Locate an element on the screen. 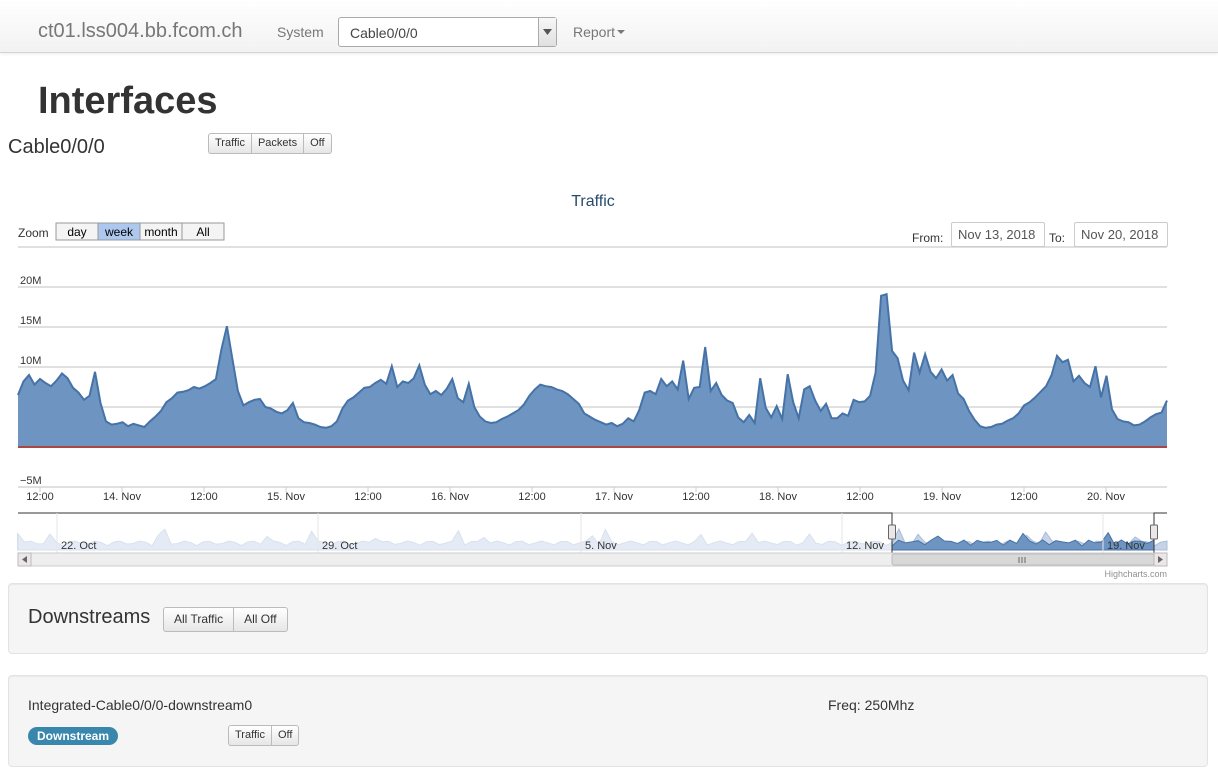 This screenshot has height=778, width=1218. system-label: System is located at coordinates (300, 32).